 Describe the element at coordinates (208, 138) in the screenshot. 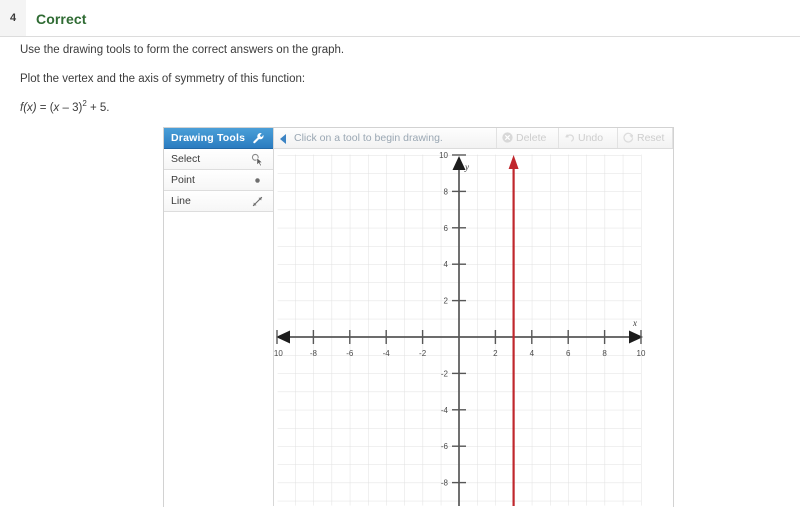

I see `drawing-tools-title: Drawing Tools` at that location.